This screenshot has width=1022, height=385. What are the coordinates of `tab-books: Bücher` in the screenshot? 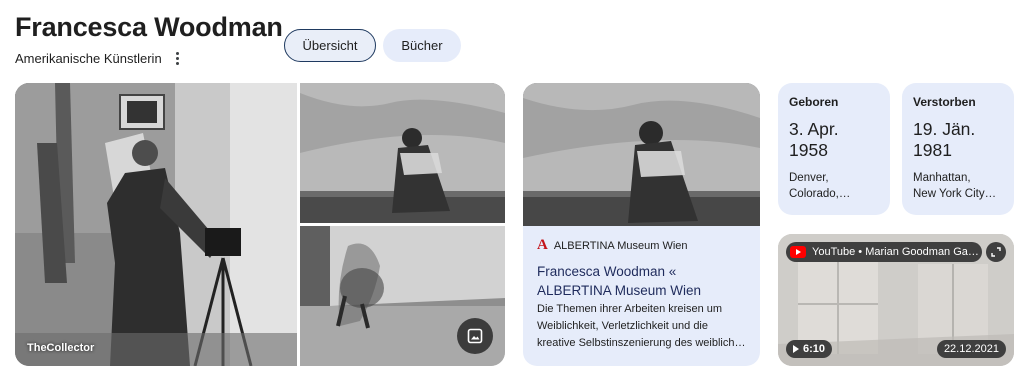 It's located at (422, 45).